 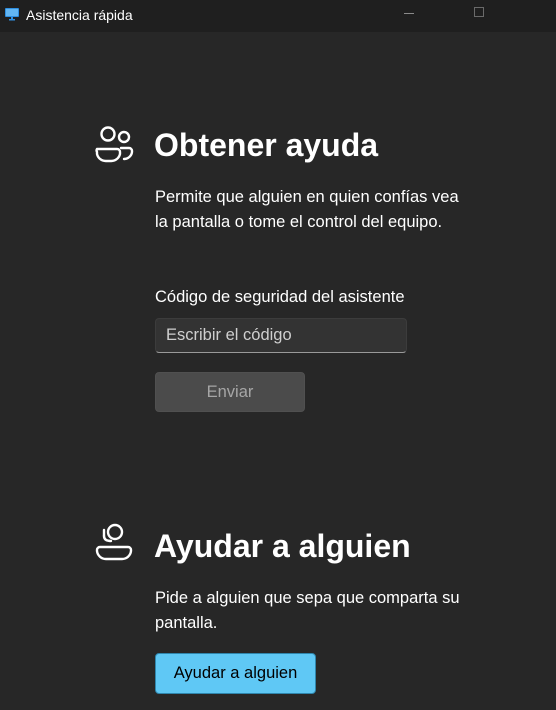 What do you see at coordinates (114, 144) in the screenshot?
I see `people-icon` at bounding box center [114, 144].